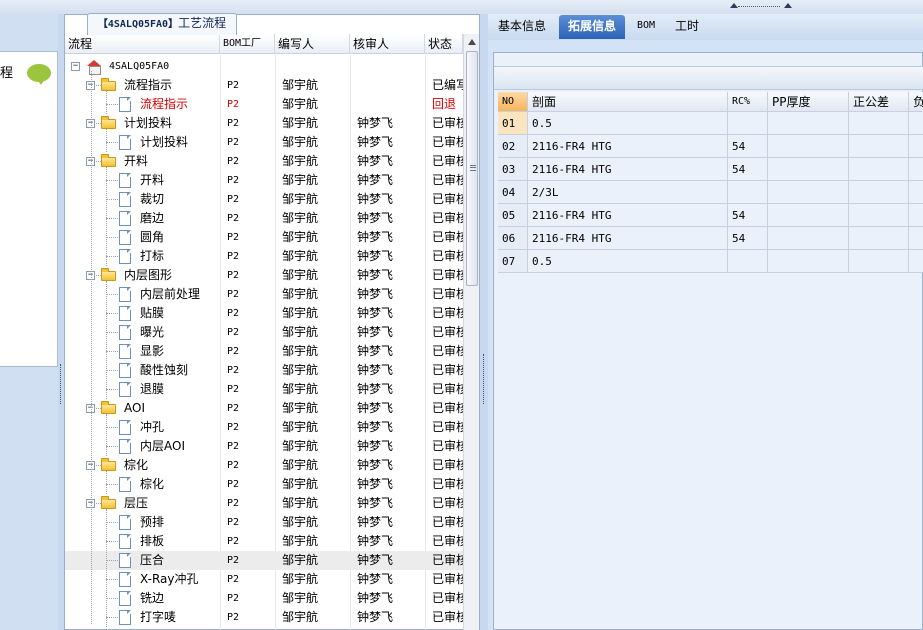 This screenshot has width=923, height=630. I want to click on tab-basic-info: 基本信息, so click(522, 27).